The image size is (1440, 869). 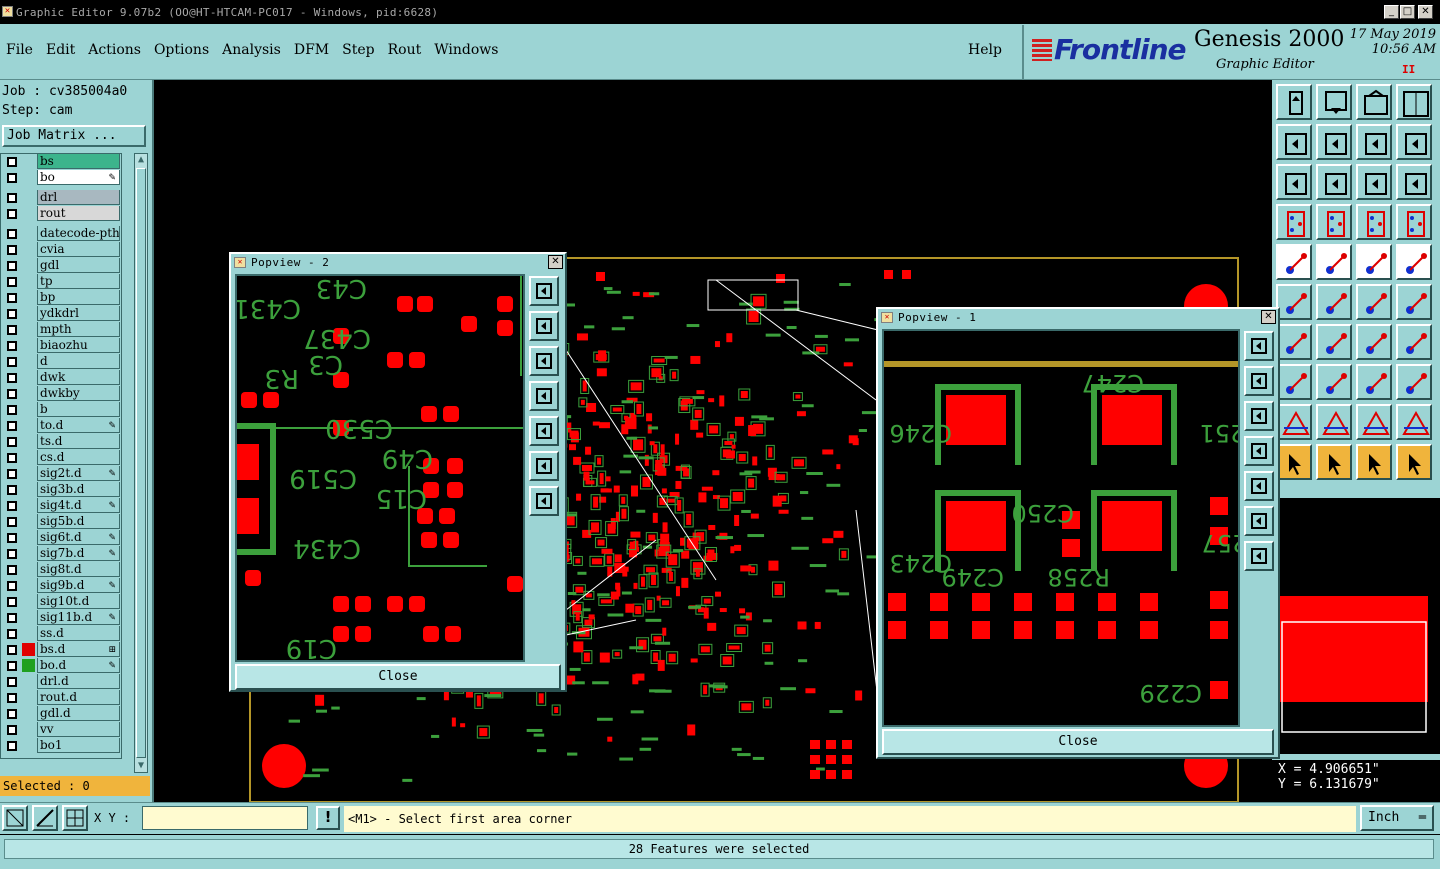 What do you see at coordinates (1294, 302) in the screenshot?
I see `connect-nodes-icon` at bounding box center [1294, 302].